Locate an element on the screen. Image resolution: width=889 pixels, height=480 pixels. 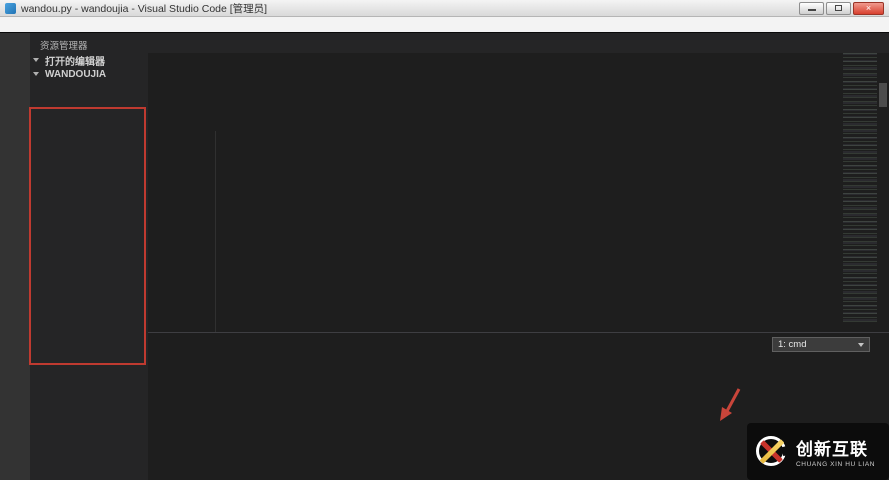
indent-guide is located at coordinates (215, 231).